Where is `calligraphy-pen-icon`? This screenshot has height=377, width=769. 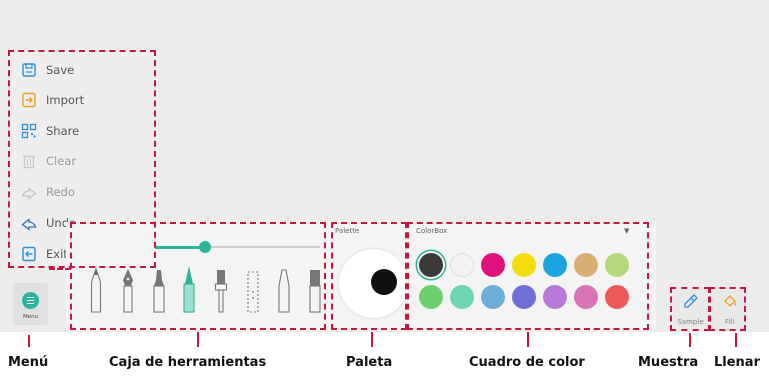
calligraphy-pen-icon is located at coordinates (284, 291).